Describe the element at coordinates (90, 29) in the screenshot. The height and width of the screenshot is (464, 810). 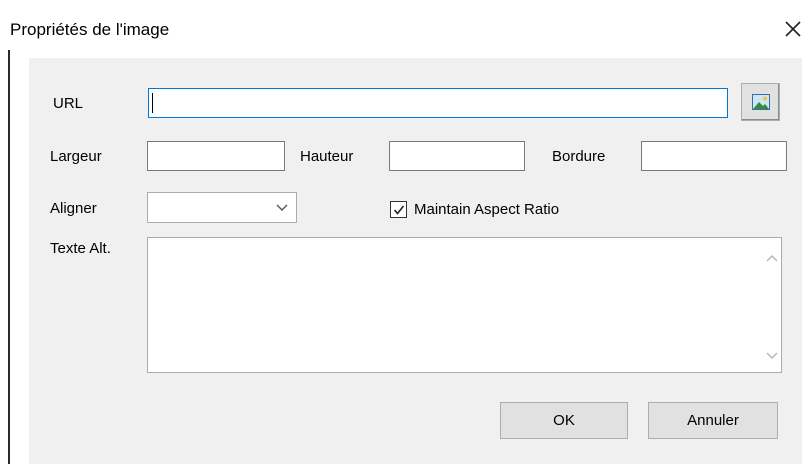
I see `dialog-title: Propriétés de l'image` at that location.